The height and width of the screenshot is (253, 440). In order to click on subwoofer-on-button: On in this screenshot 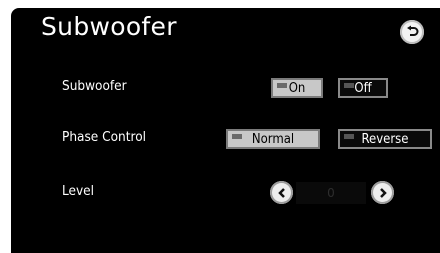, I will do `click(297, 88)`.